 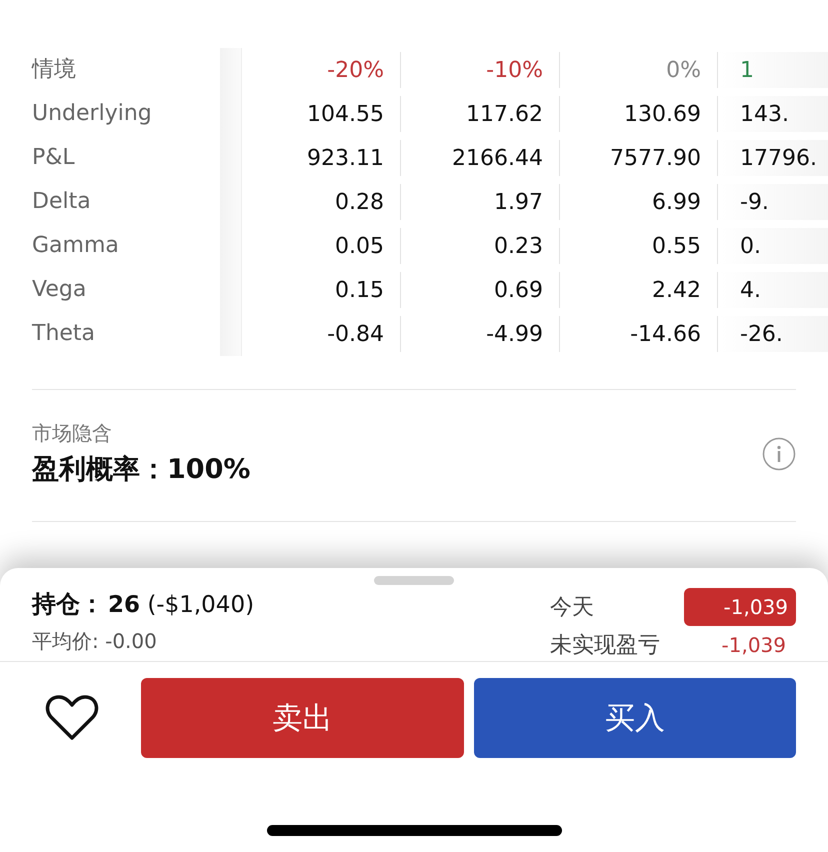 What do you see at coordinates (208, 469) in the screenshot?
I see `probability-value: 100%` at bounding box center [208, 469].